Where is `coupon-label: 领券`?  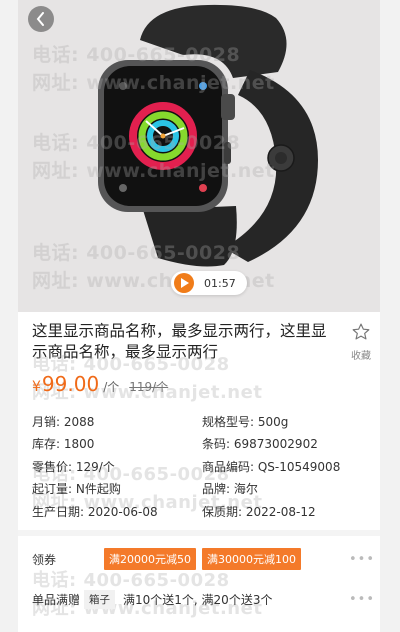
coupon-label: 领券 is located at coordinates (44, 559).